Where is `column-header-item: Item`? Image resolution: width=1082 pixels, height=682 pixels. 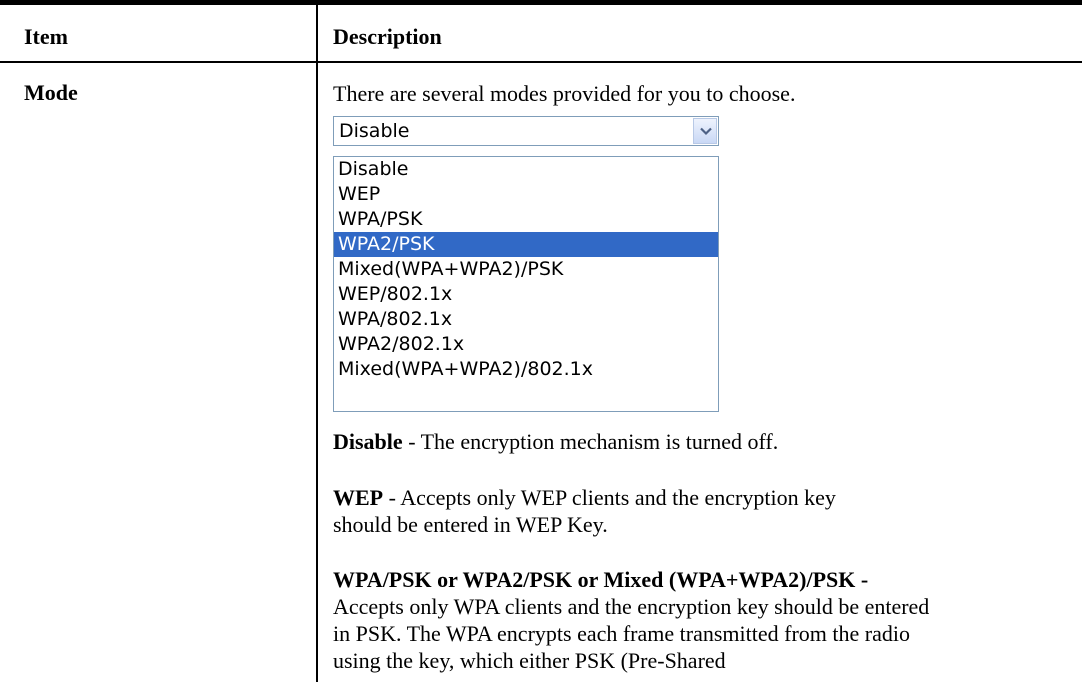 column-header-item: Item is located at coordinates (46, 36).